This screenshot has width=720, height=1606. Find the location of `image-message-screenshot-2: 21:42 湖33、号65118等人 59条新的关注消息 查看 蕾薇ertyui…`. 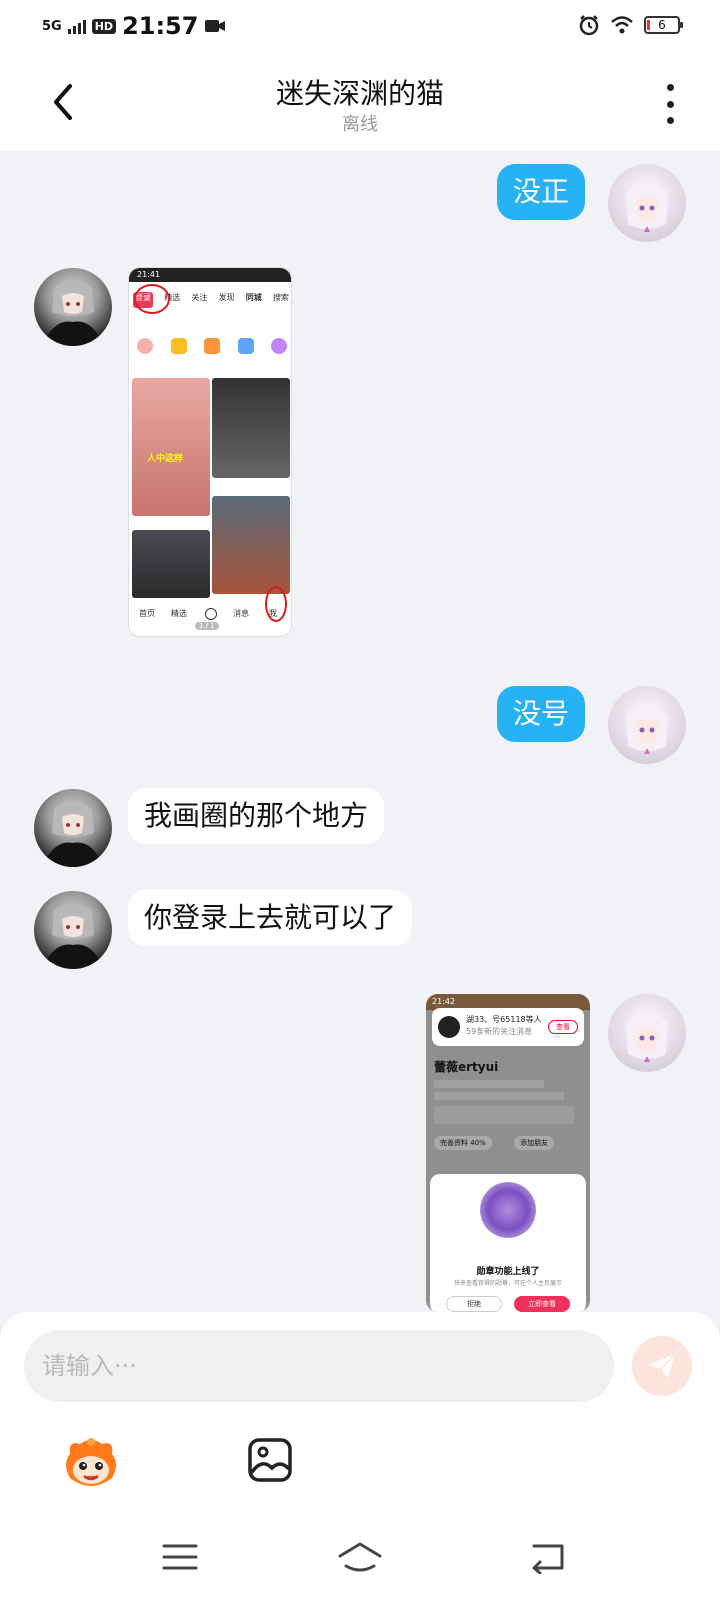

image-message-screenshot-2: 21:42 湖33、号65118等人 59条新的关注消息 查看 蕾薇ertyui… is located at coordinates (508, 1153).